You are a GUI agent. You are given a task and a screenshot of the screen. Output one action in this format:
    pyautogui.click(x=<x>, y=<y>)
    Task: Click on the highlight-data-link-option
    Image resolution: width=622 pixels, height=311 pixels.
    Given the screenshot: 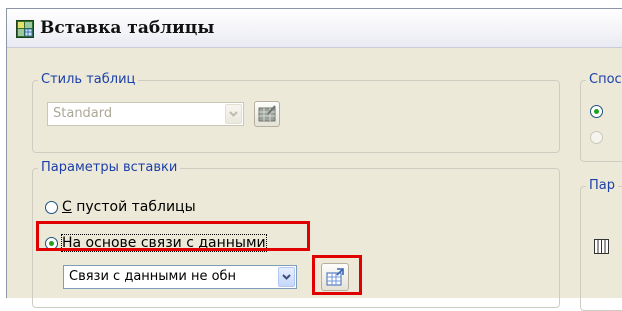 What is the action you would take?
    pyautogui.click(x=173, y=236)
    